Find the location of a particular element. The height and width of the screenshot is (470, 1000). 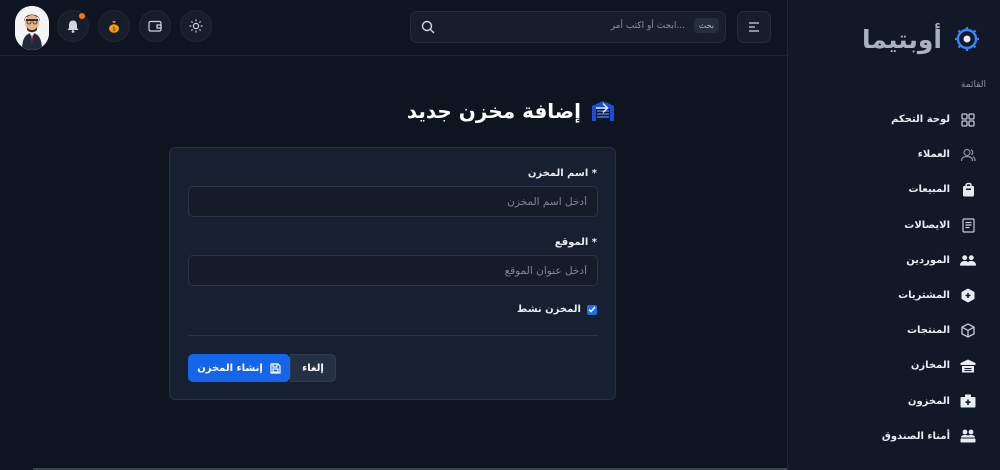

back-arrow-icon is located at coordinates (602, 108).